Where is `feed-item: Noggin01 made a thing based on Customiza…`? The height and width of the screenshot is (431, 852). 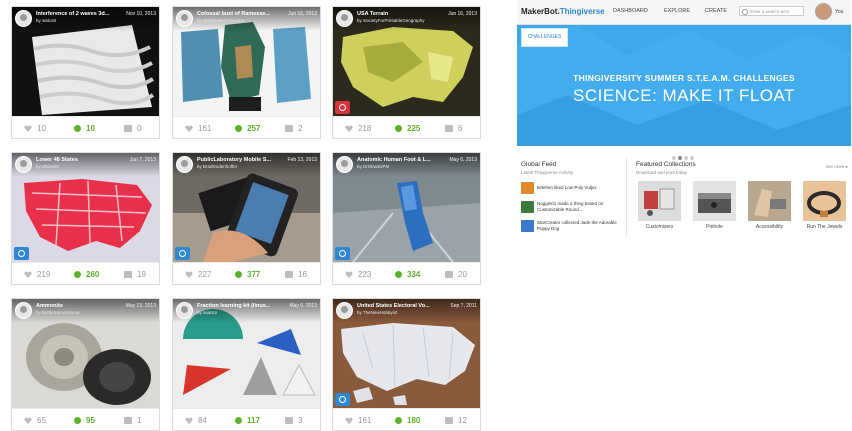
feed-item: Noggin01 made a thing based on Customiza… is located at coordinates (573, 208).